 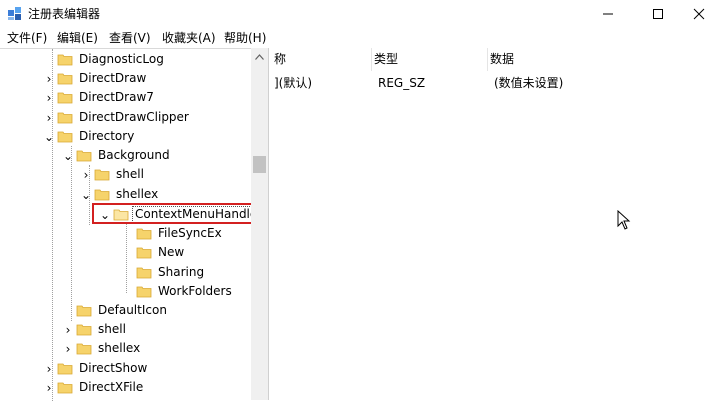 I want to click on tree-node: Sharing, so click(x=186, y=272).